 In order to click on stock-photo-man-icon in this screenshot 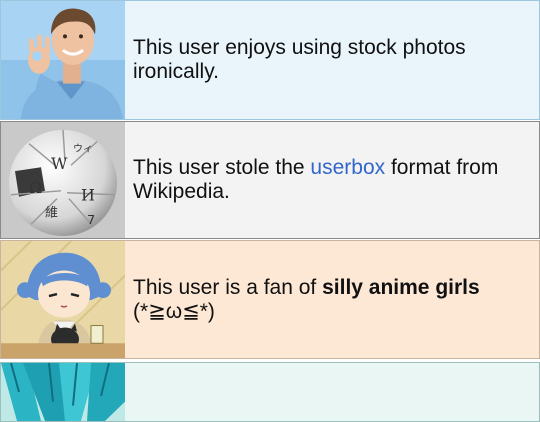, I will do `click(63, 60)`.